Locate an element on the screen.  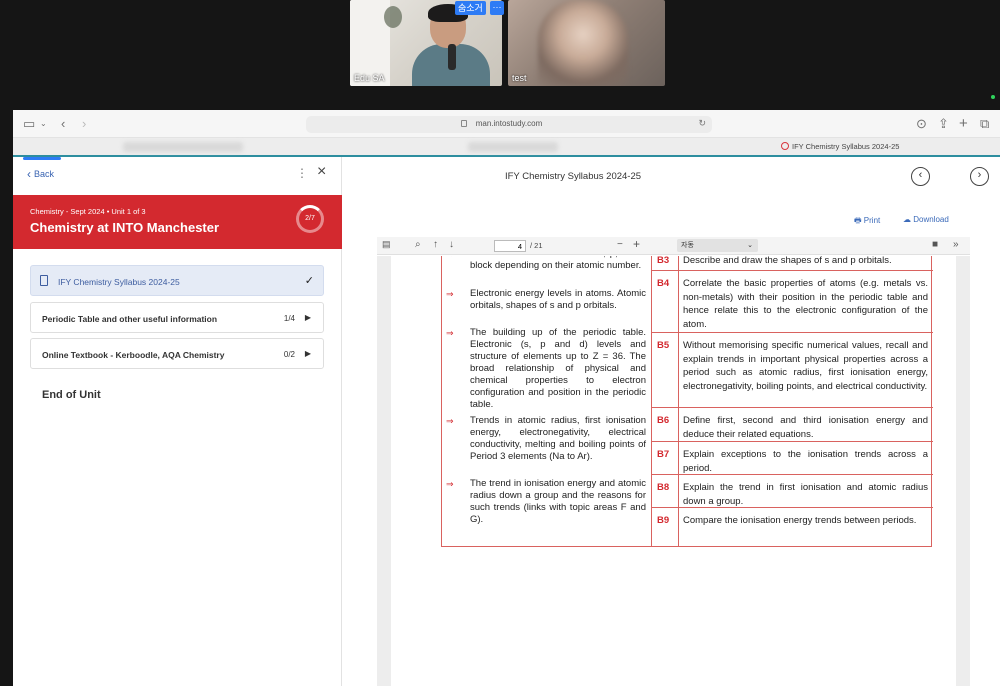
microphone is located at coordinates (452, 57).